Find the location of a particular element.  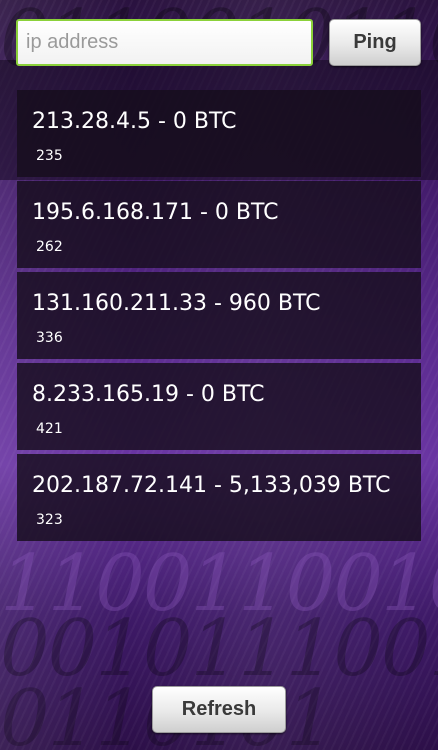

list-item: 8.233.165.19 - 0 BTC 421 is located at coordinates (219, 406).